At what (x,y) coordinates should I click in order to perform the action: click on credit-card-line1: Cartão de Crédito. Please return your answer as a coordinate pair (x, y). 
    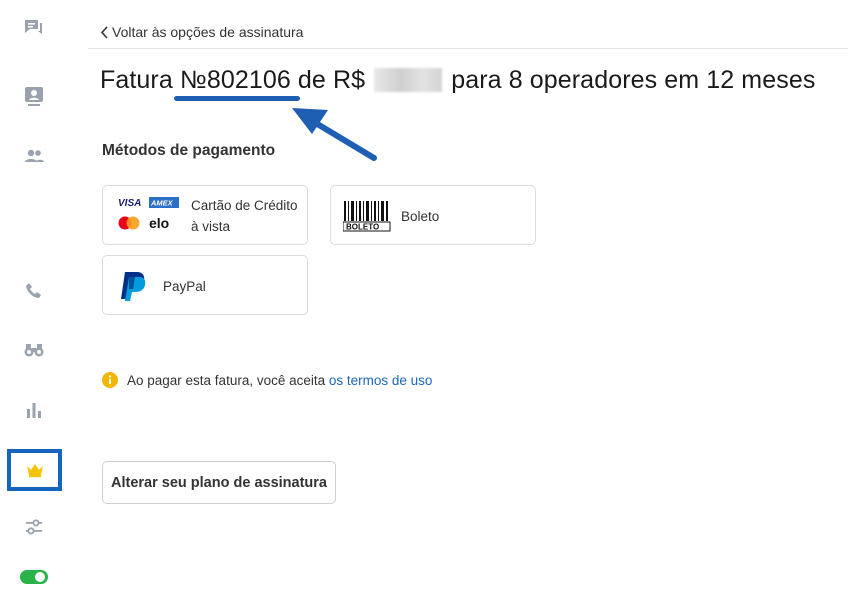
    Looking at the image, I should click on (244, 205).